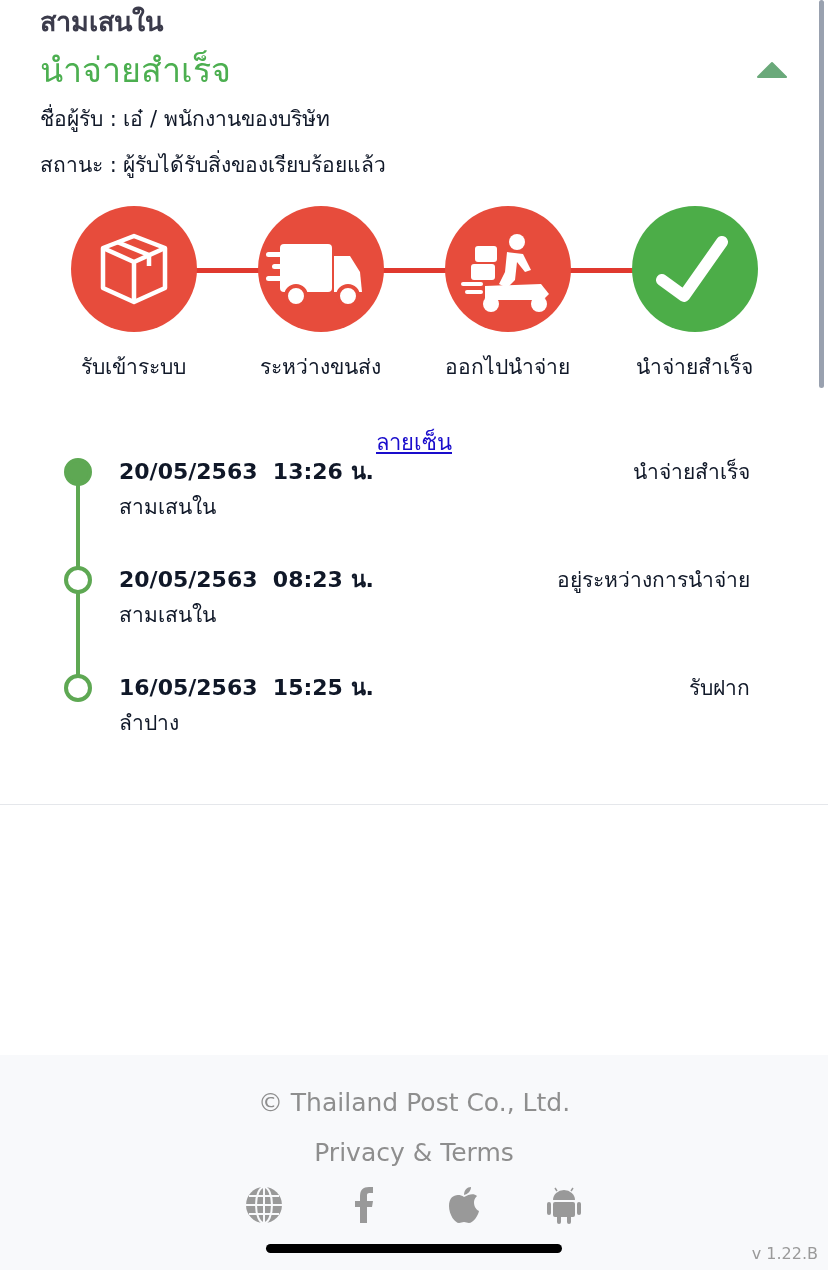 The image size is (828, 1270). Describe the element at coordinates (653, 581) in the screenshot. I see `event-status: อยู่ระหว่างการนำจ่าย` at that location.